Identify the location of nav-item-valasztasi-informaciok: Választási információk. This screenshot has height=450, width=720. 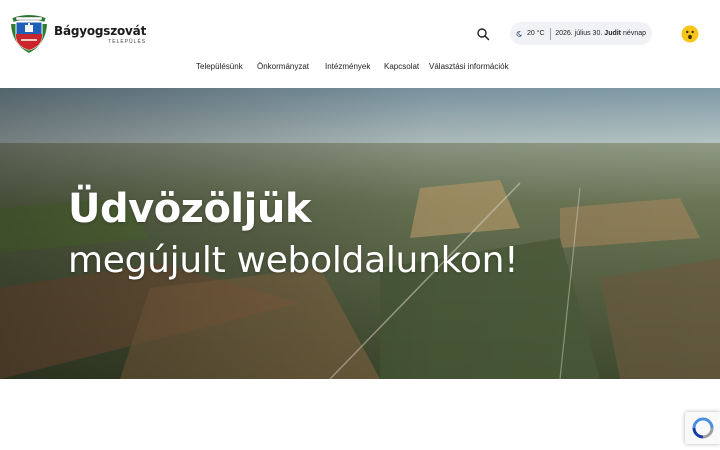
(469, 66).